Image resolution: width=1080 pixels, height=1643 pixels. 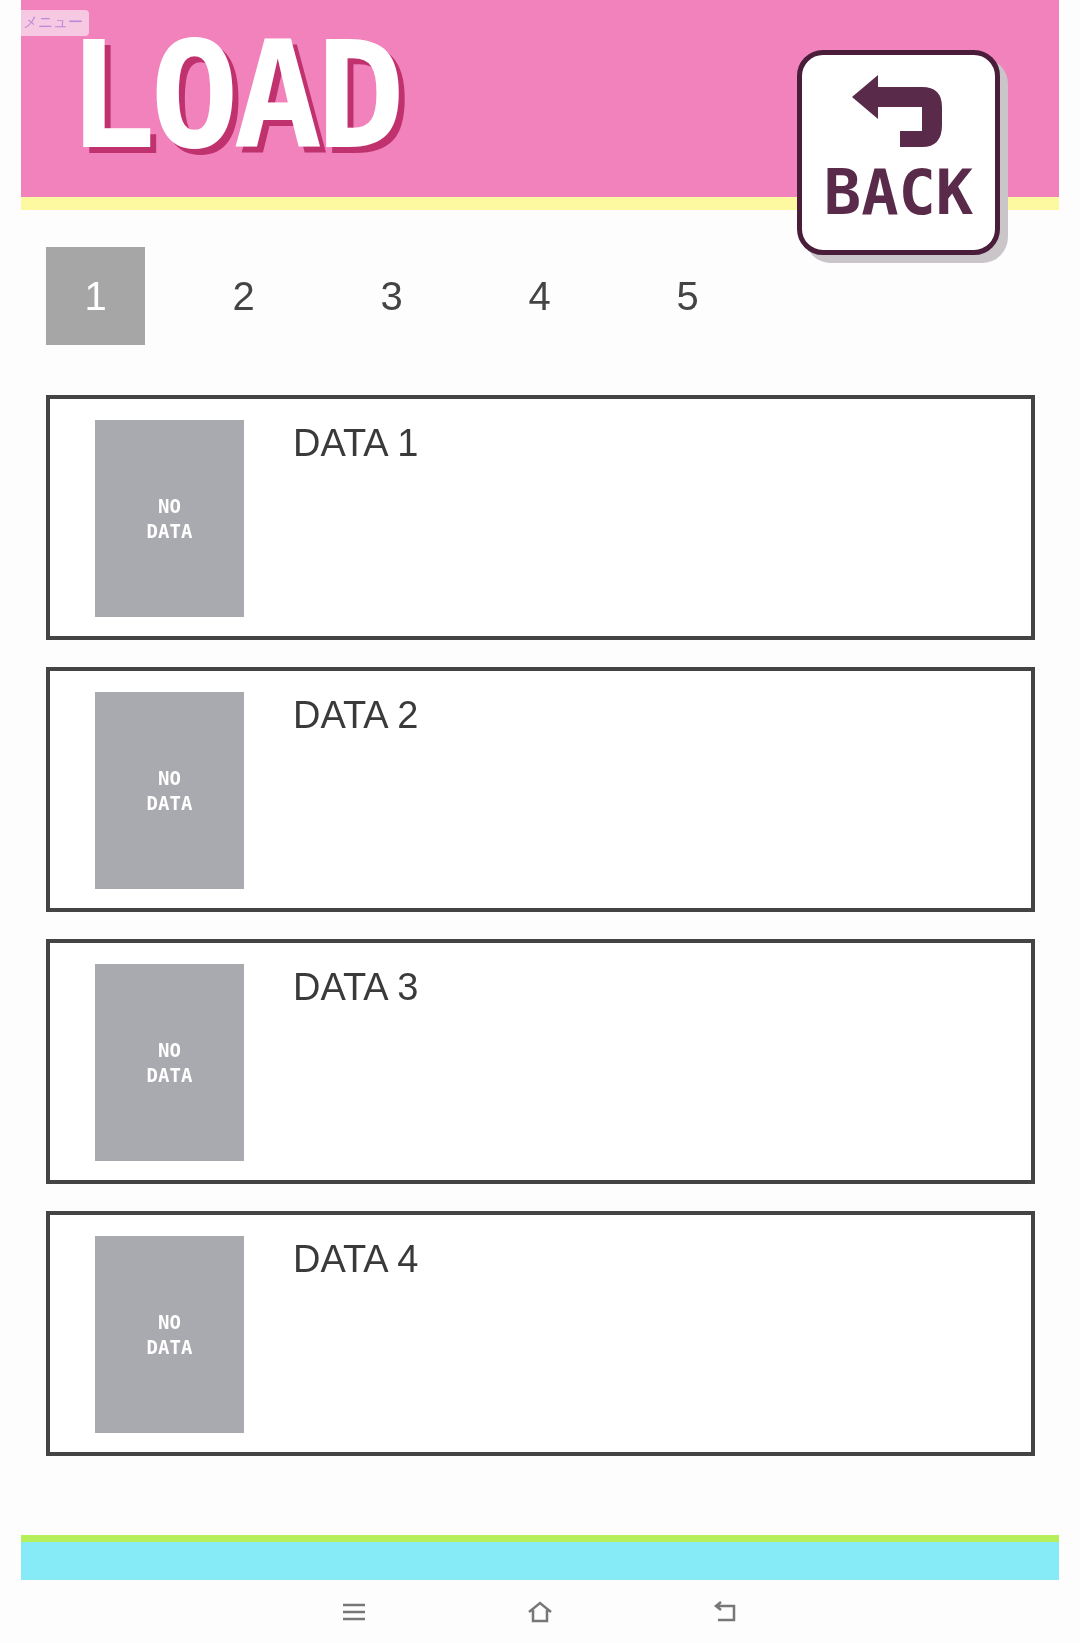 What do you see at coordinates (540, 1061) in the screenshot?
I see `save-slot: NO DATA DATA 3` at bounding box center [540, 1061].